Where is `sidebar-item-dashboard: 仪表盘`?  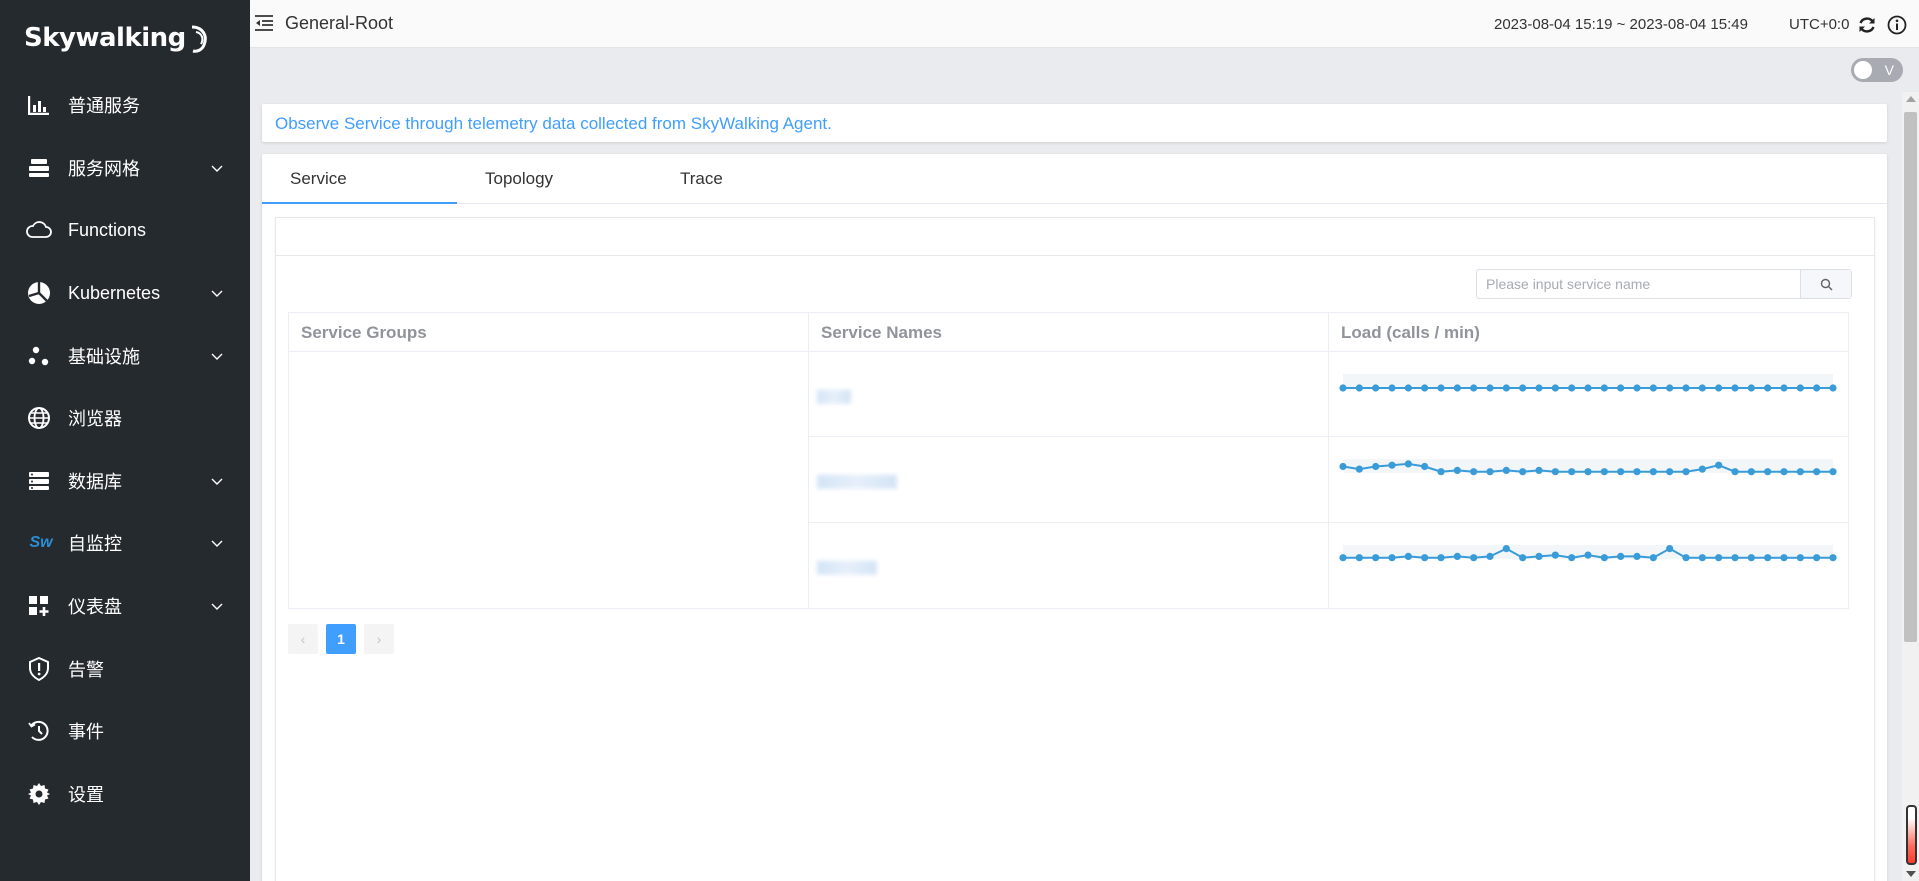 sidebar-item-dashboard: 仪表盘 is located at coordinates (125, 606).